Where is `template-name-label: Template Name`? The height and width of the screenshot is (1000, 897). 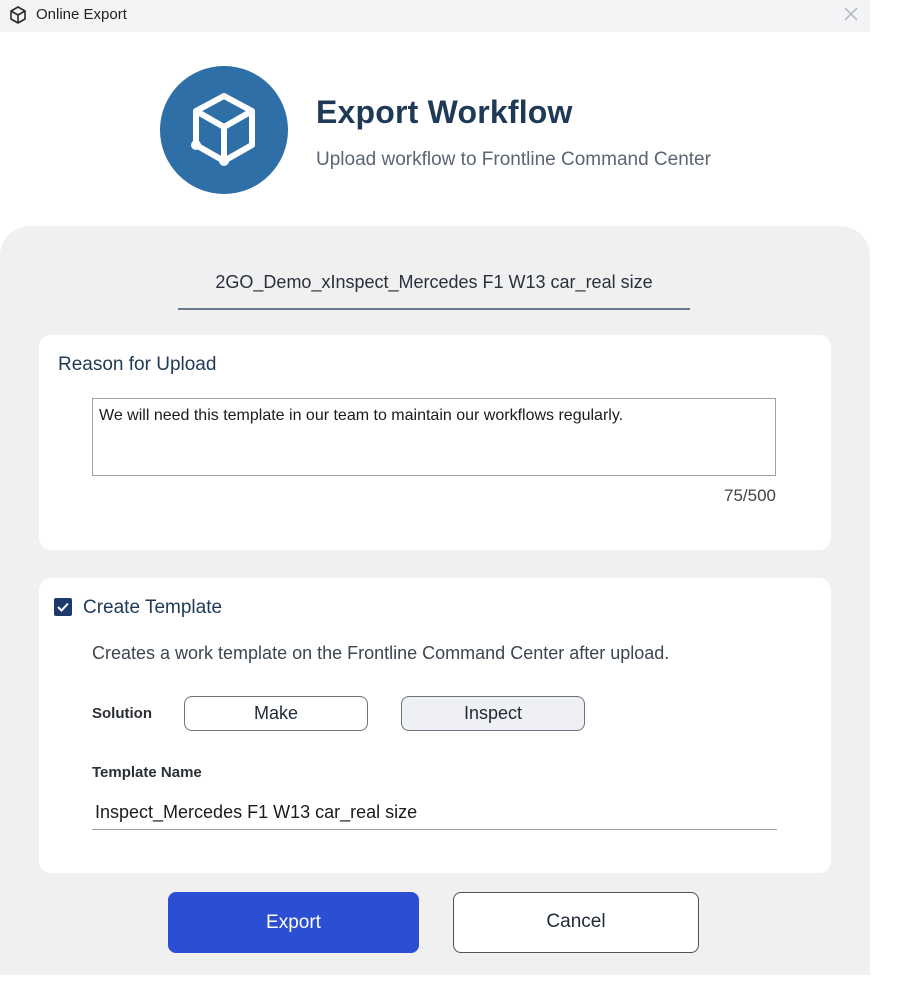 template-name-label: Template Name is located at coordinates (147, 772).